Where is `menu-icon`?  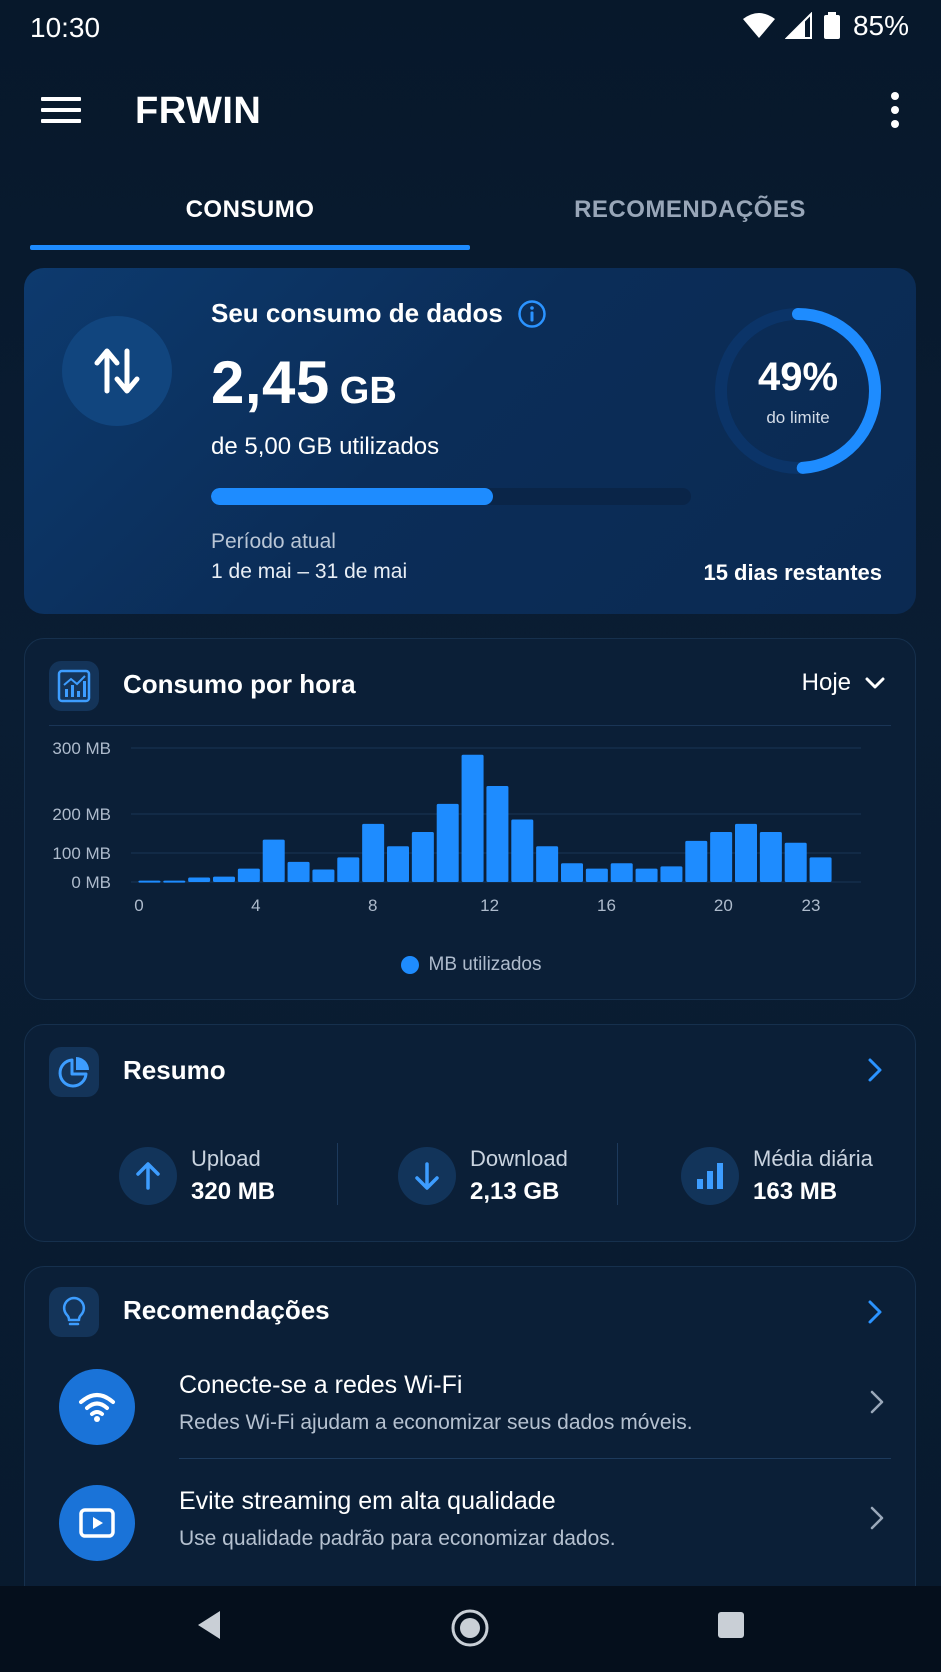 menu-icon is located at coordinates (61, 110).